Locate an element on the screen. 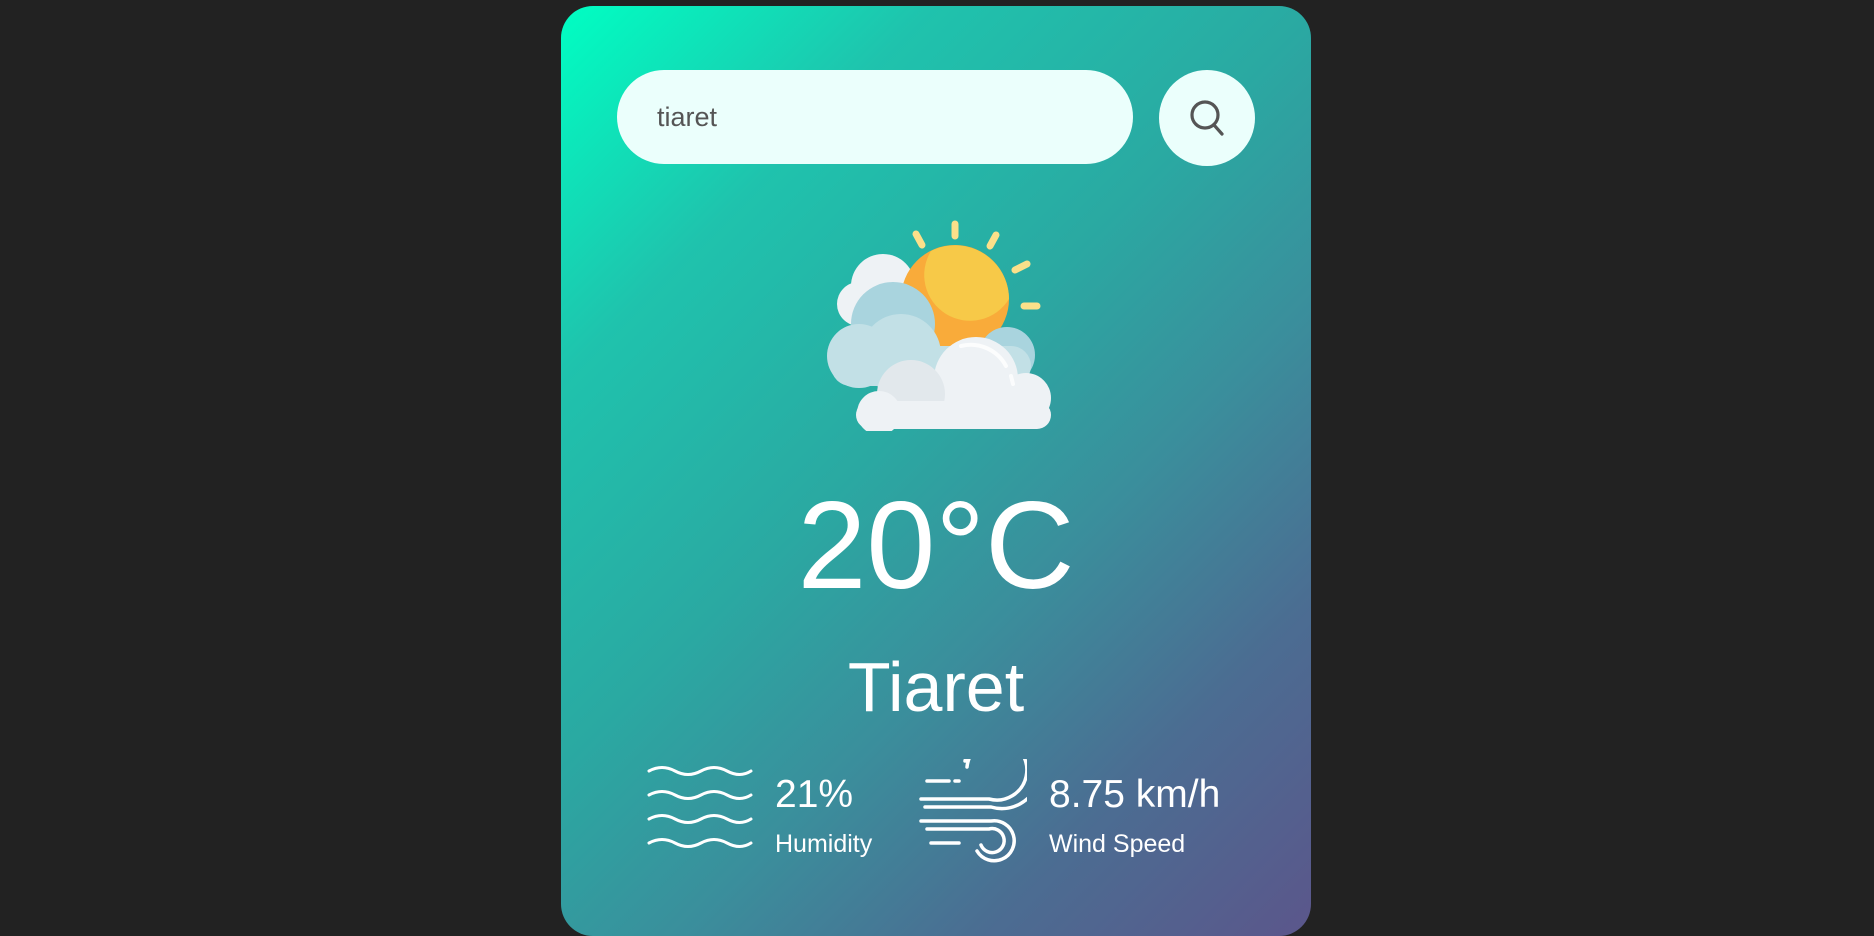 The height and width of the screenshot is (936, 1874). search-input is located at coordinates (877, 117).